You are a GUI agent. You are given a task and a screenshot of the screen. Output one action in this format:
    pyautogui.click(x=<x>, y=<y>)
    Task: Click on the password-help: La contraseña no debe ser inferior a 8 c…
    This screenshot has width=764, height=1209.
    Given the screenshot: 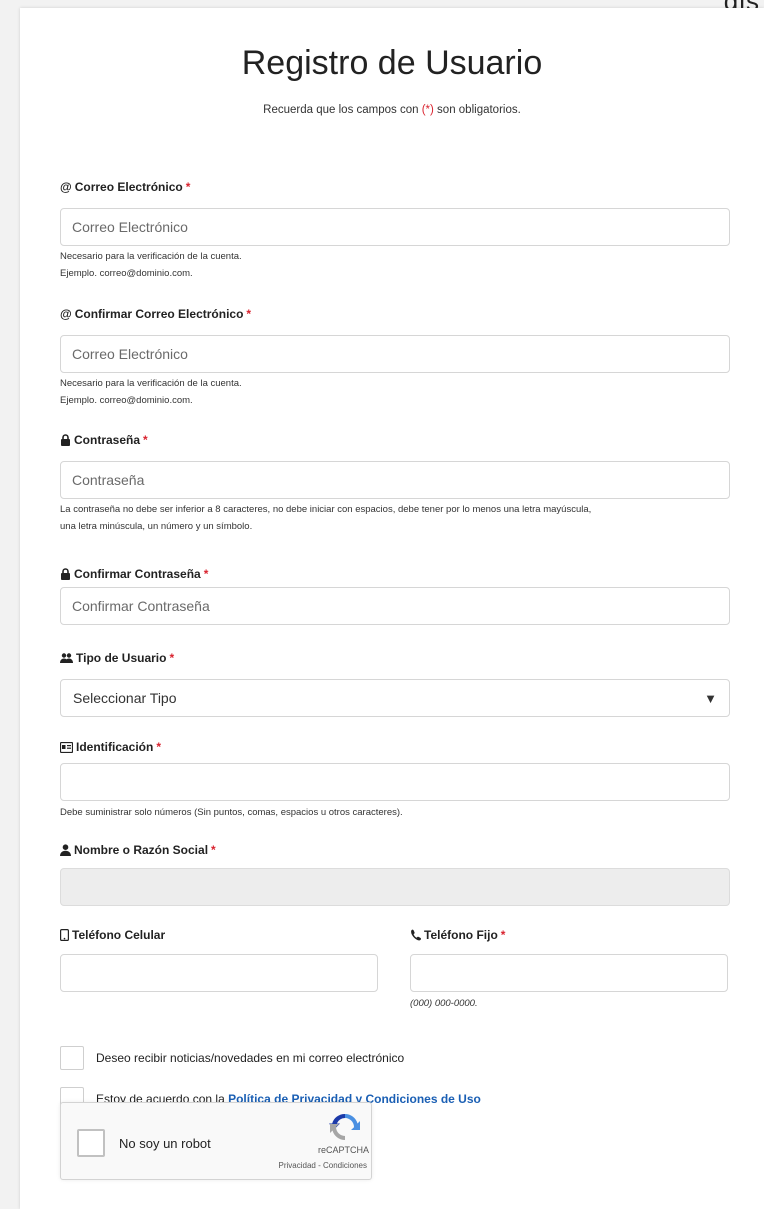 What is the action you would take?
    pyautogui.click(x=400, y=518)
    